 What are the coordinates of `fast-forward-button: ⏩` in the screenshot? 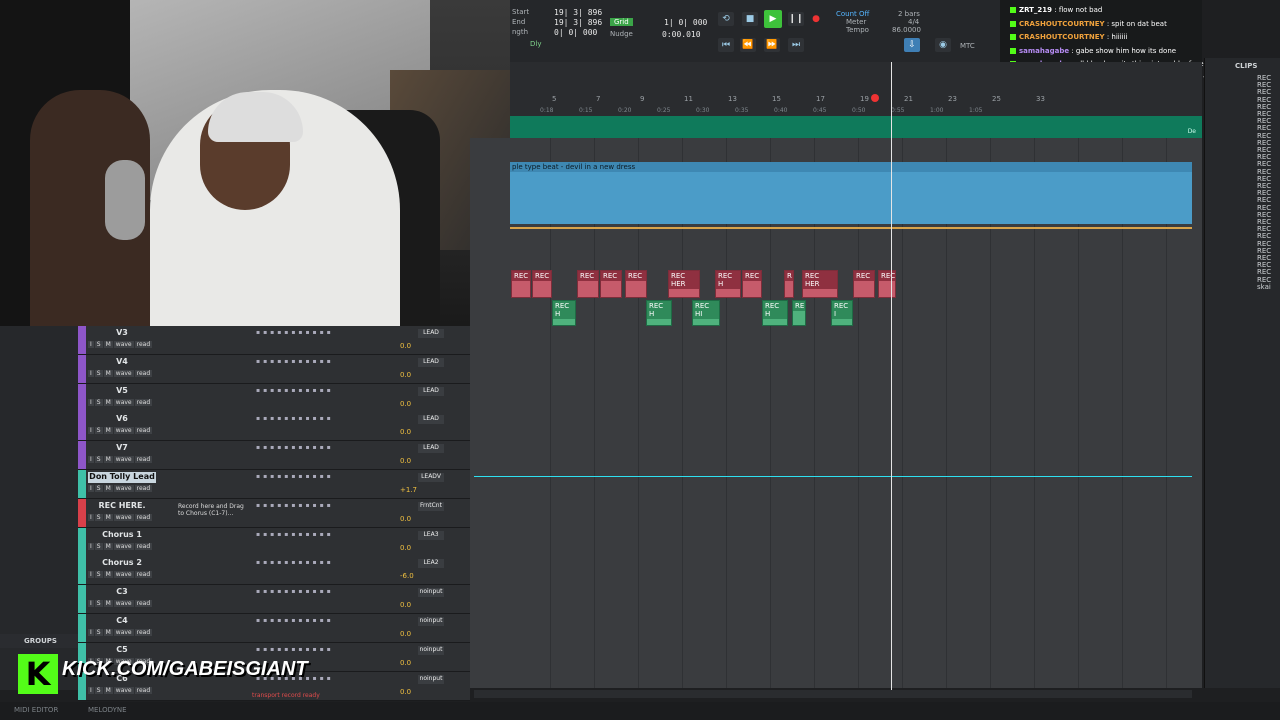 It's located at (772, 45).